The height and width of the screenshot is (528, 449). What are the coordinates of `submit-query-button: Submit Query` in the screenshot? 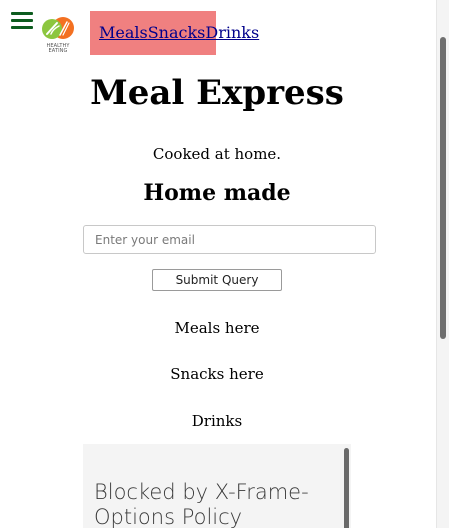 It's located at (217, 280).